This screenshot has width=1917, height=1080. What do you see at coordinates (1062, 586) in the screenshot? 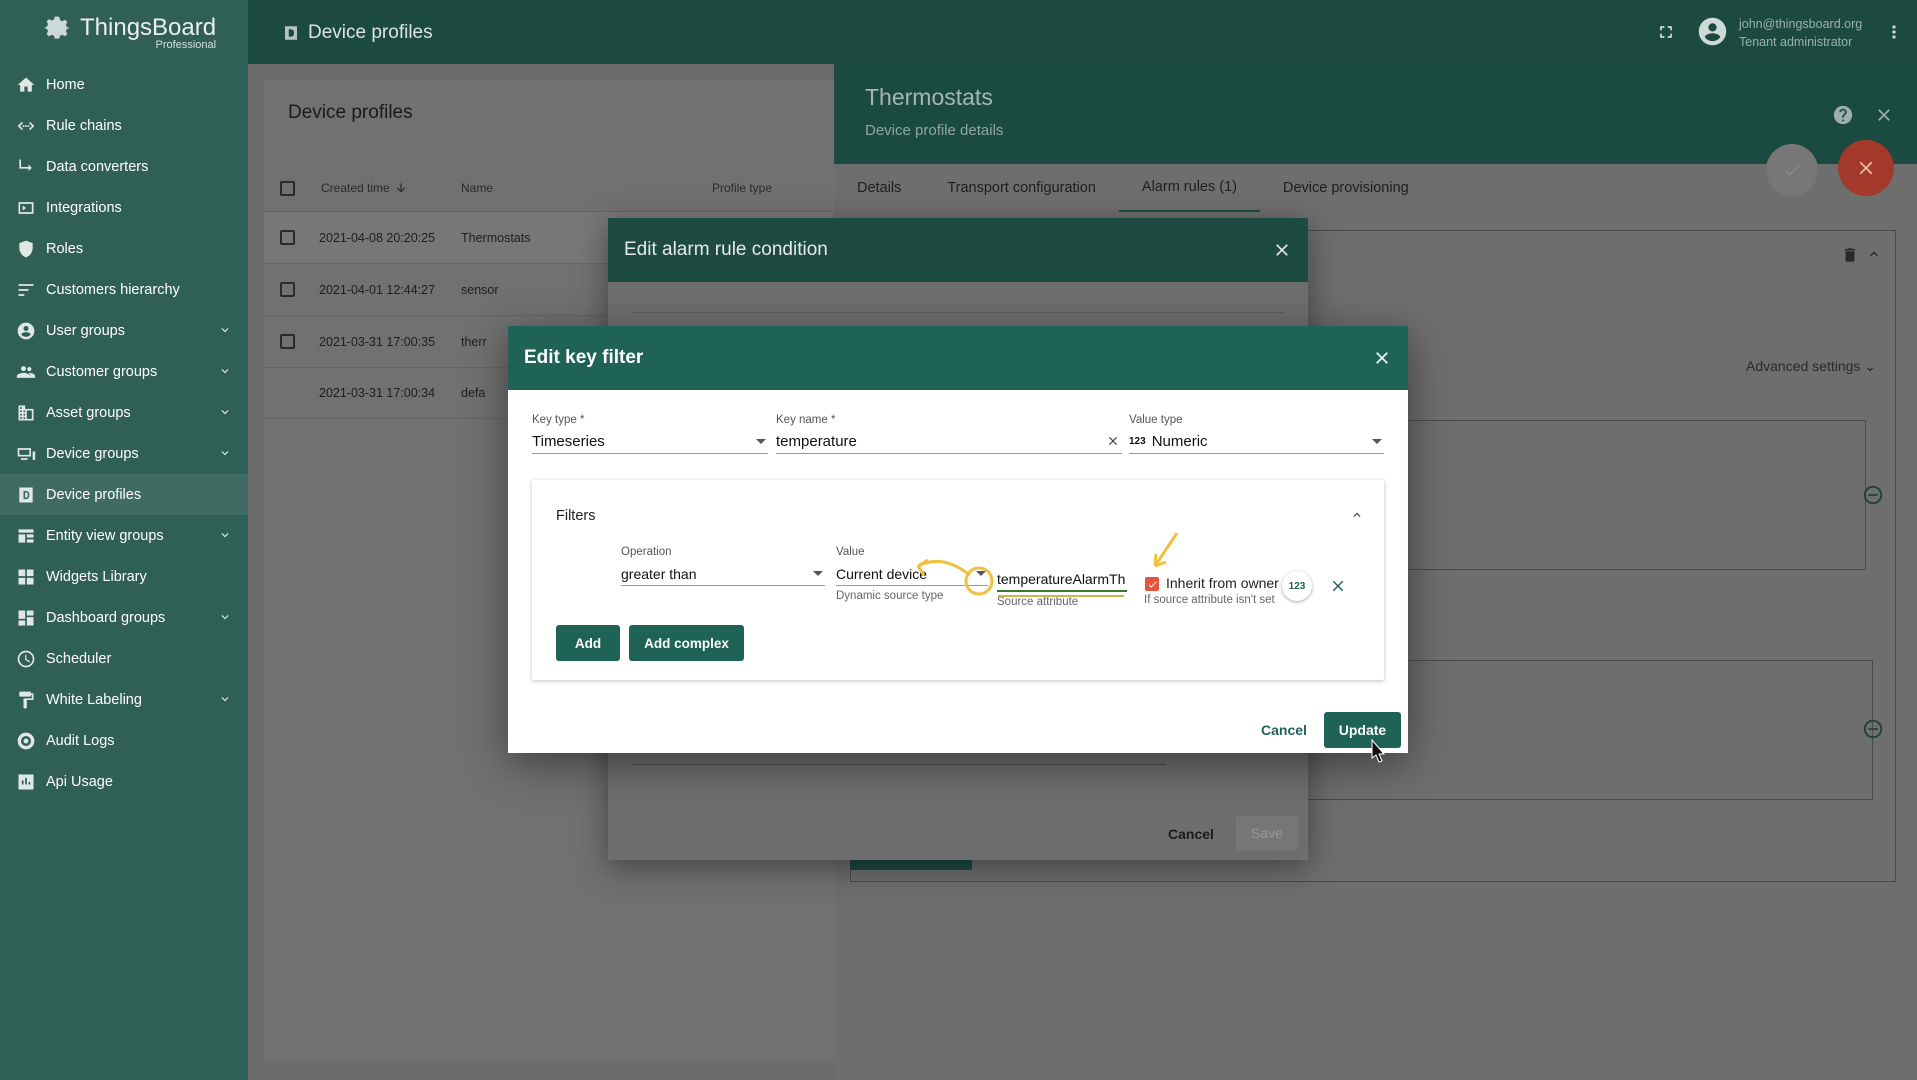
I see `source-attribute-input: temperatureAlarmTh Source attribute` at bounding box center [1062, 586].